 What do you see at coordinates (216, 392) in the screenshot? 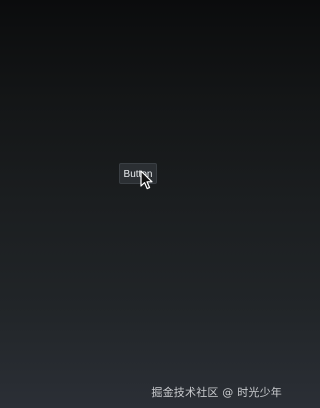
I see `watermark-text: 掘金技术社区 @ 时光少年` at bounding box center [216, 392].